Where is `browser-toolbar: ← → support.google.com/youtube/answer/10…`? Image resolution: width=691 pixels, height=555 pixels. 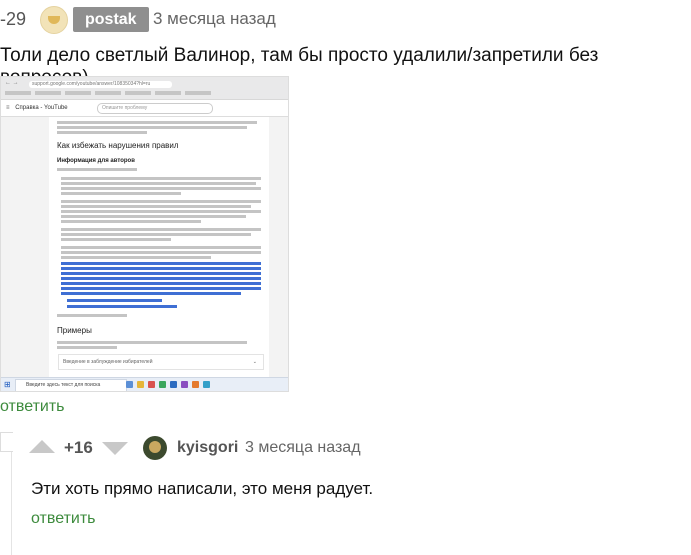 browser-toolbar: ← → support.google.com/youtube/answer/10… is located at coordinates (144, 88).